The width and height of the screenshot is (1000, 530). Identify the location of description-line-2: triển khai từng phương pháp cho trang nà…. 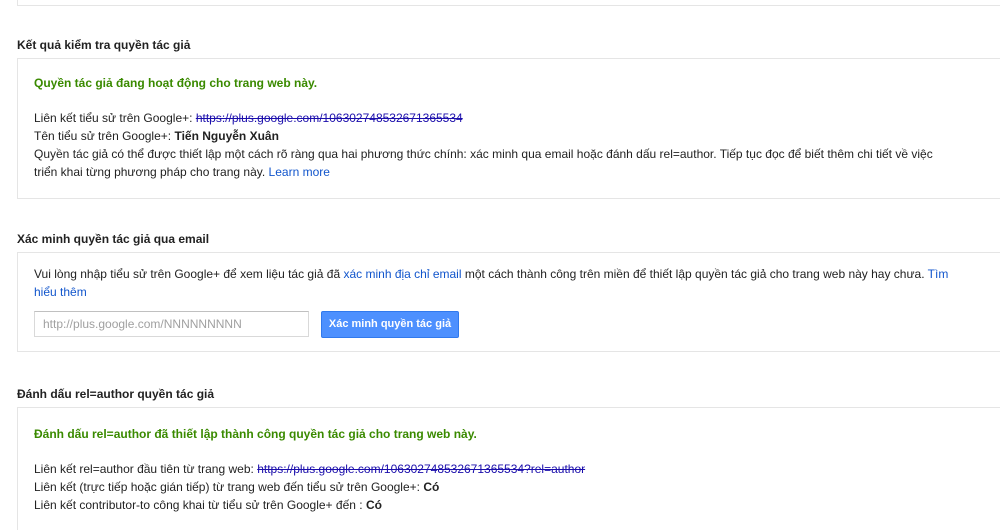
(150, 172).